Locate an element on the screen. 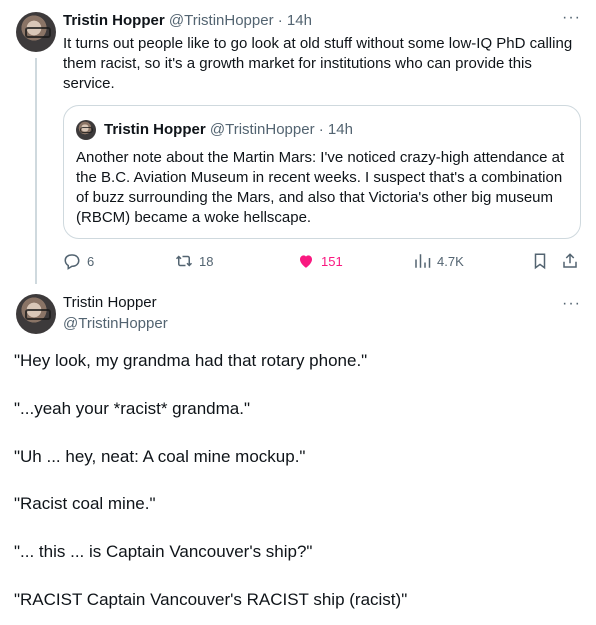 The width and height of the screenshot is (596, 625). retweet-count: 18 is located at coordinates (206, 261).